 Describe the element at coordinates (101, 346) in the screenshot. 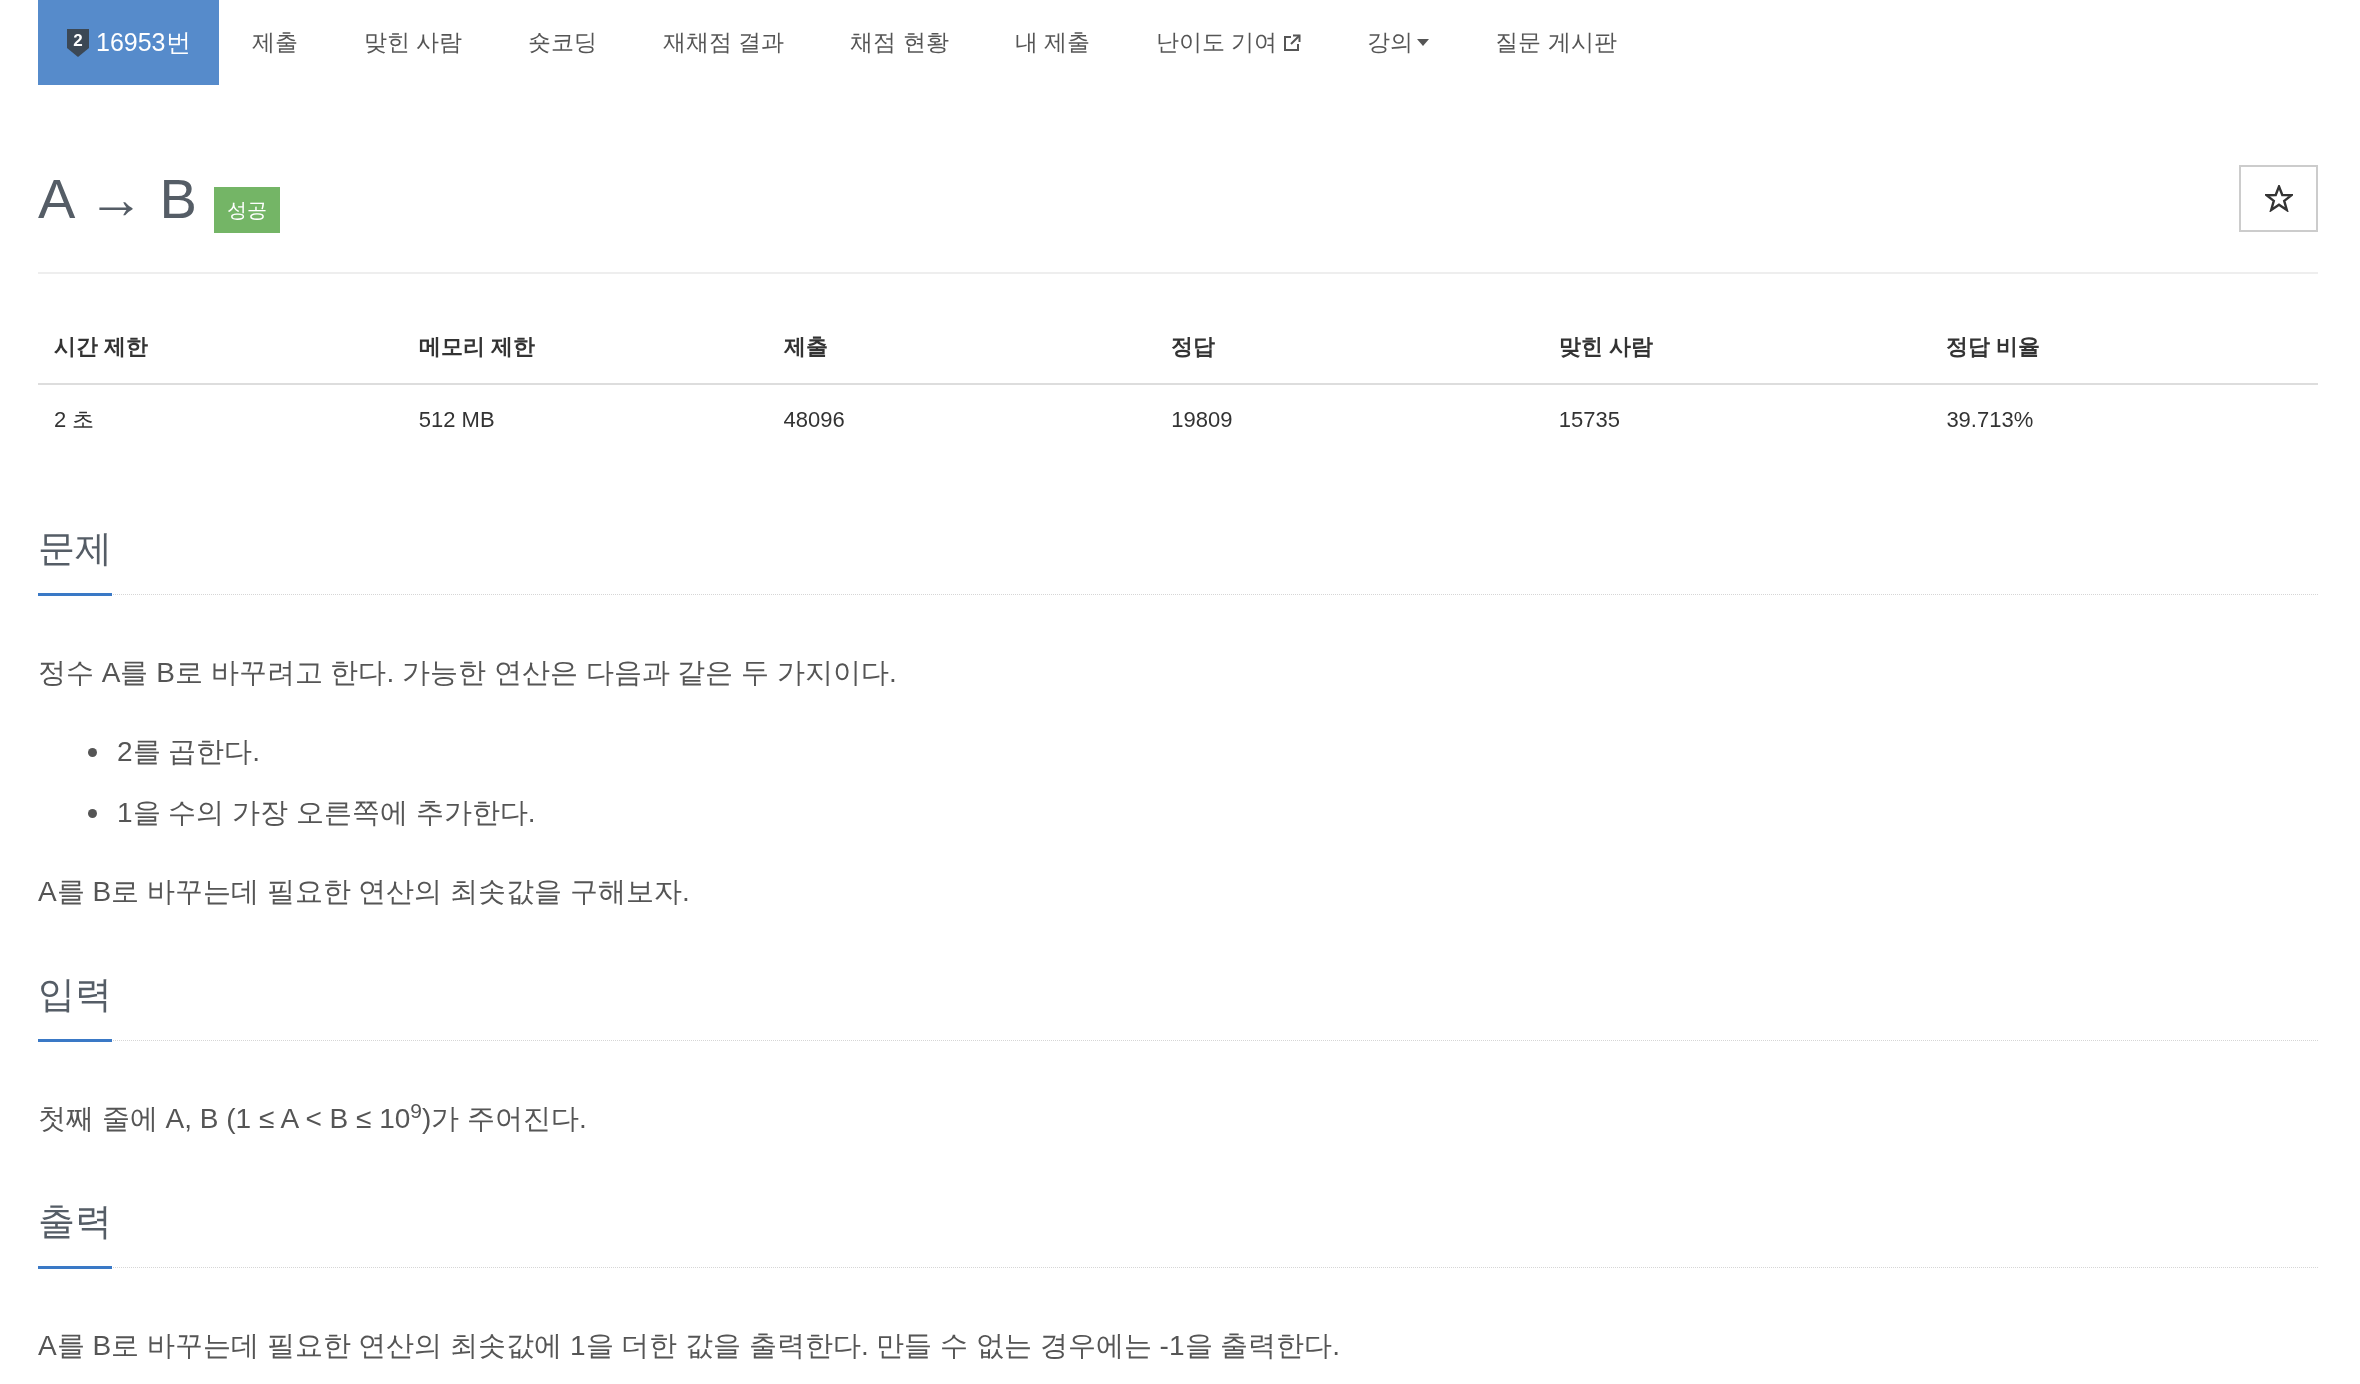

I see `column-header: 시간 제한` at that location.